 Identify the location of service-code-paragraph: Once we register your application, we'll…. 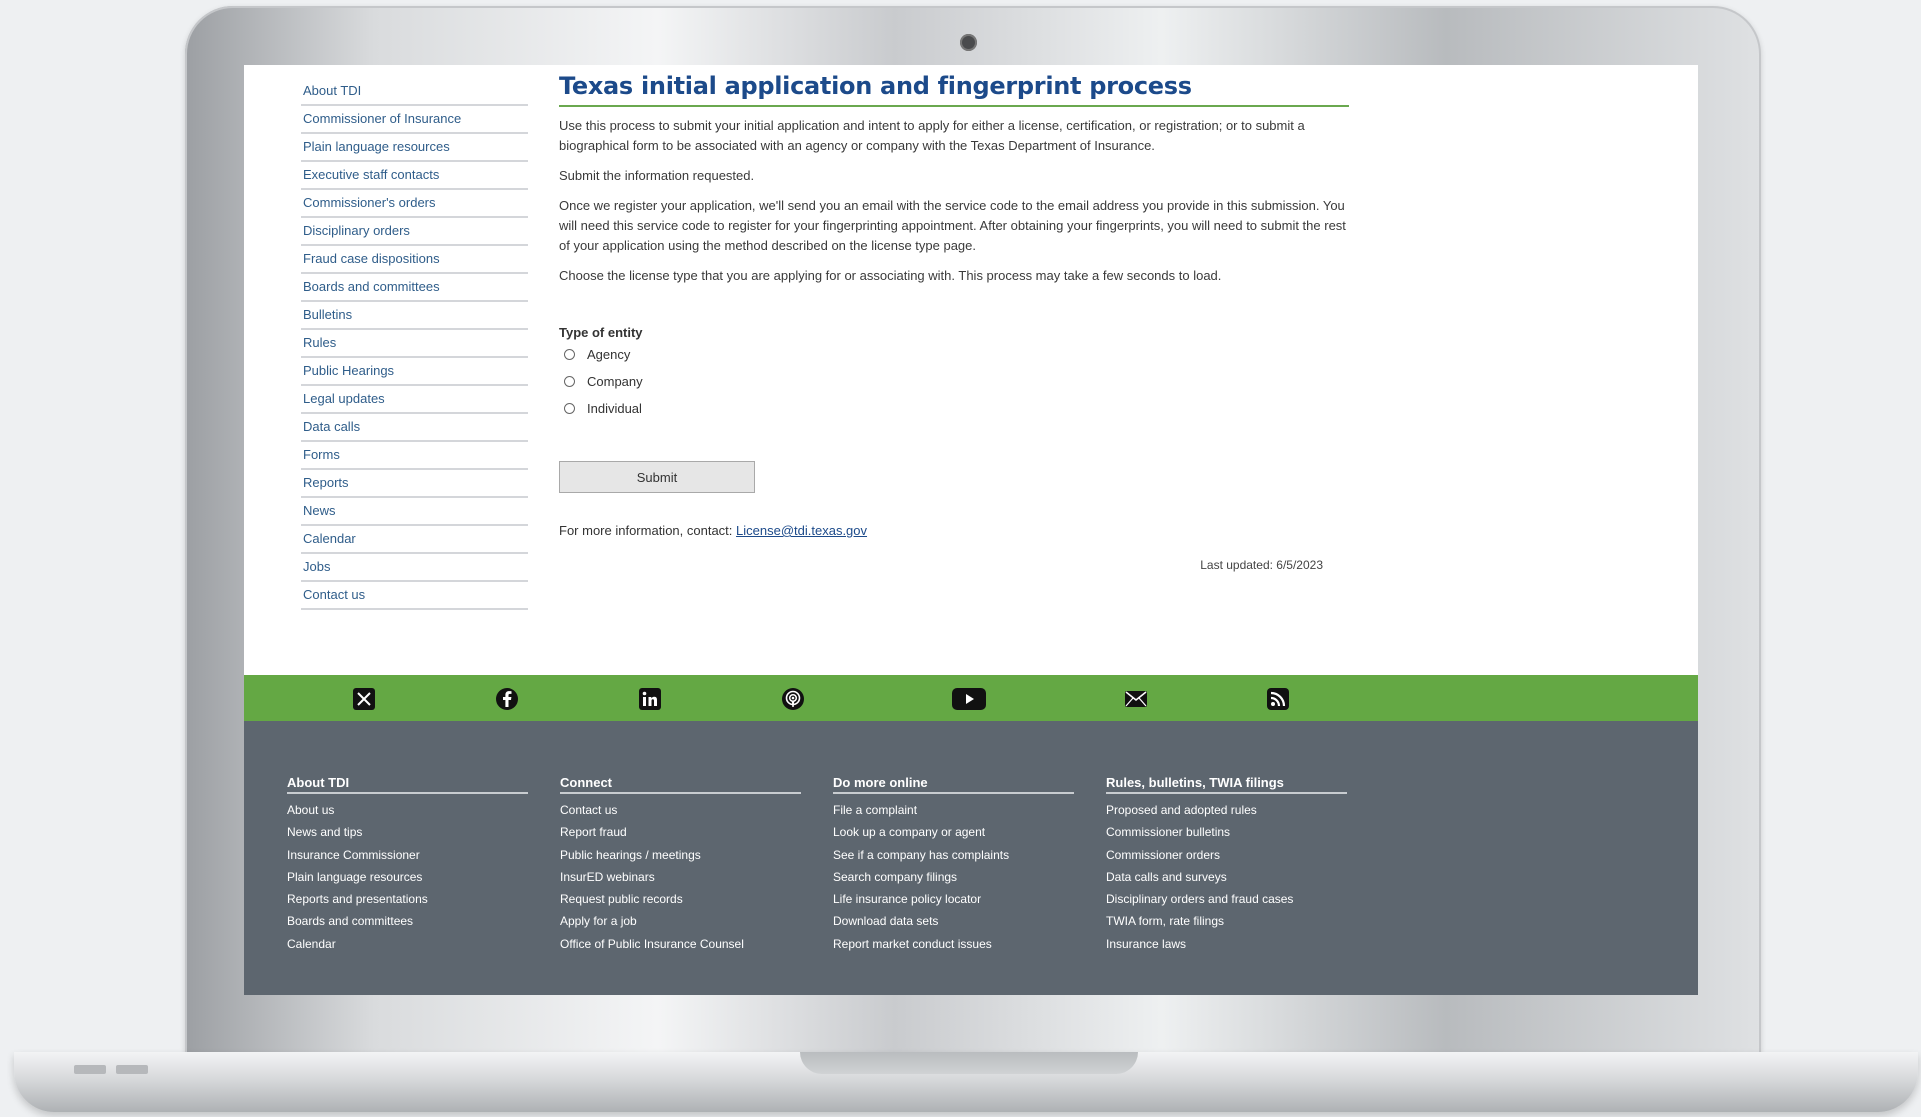
(952, 225).